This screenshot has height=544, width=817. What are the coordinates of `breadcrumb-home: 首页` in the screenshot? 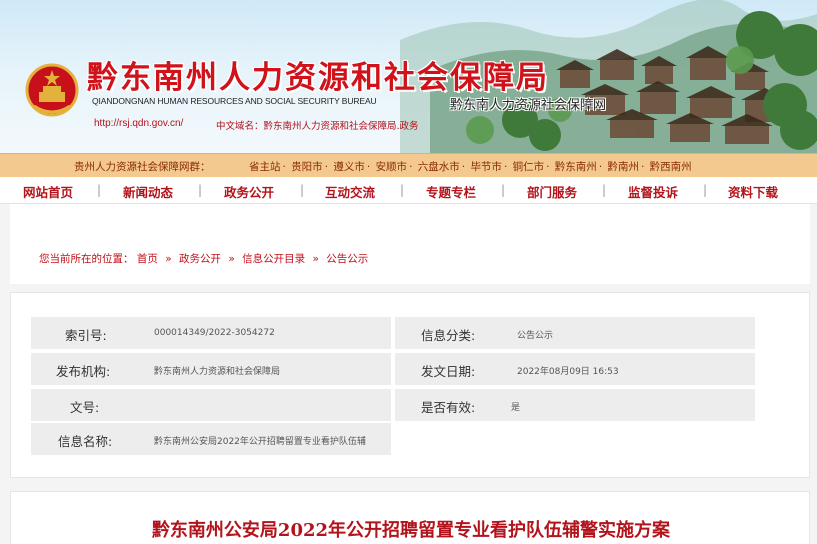 It's located at (147, 259).